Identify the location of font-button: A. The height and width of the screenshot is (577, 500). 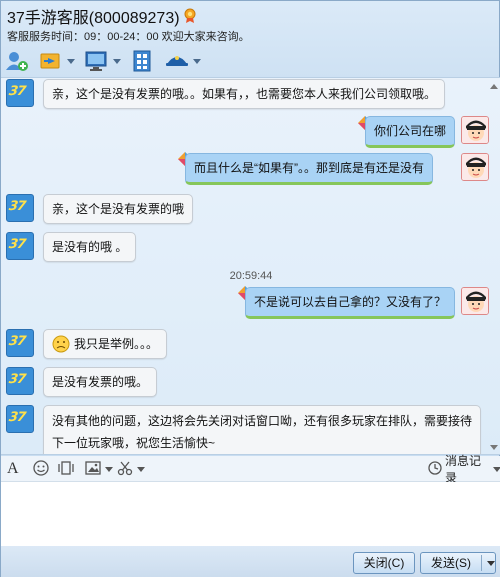
(13, 469).